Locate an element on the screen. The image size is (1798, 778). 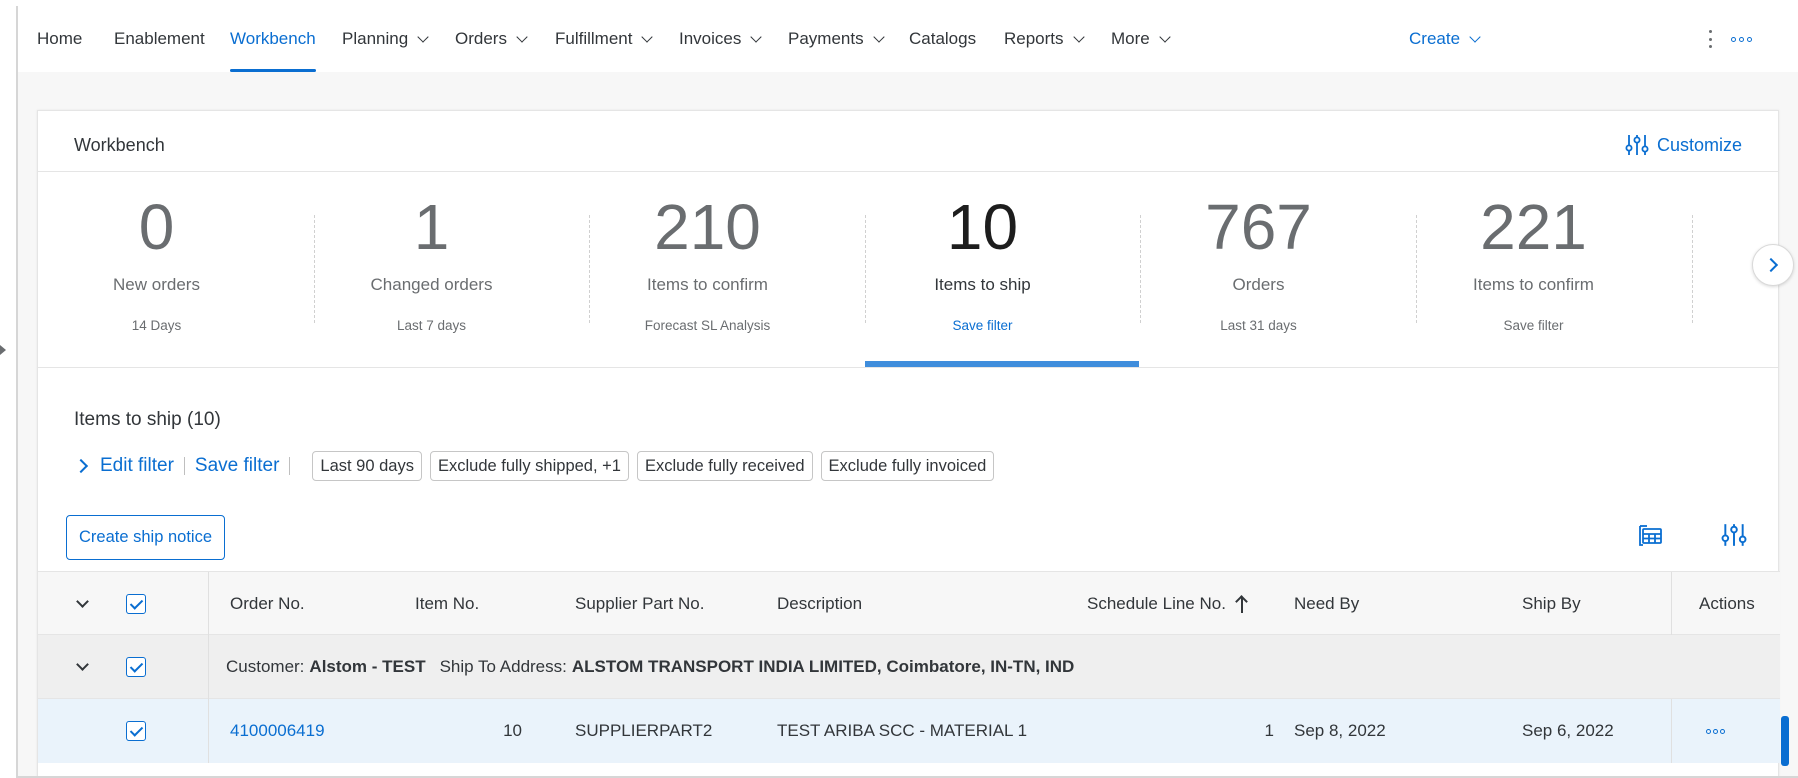
nav-reports: Reports is located at coordinates (1044, 39).